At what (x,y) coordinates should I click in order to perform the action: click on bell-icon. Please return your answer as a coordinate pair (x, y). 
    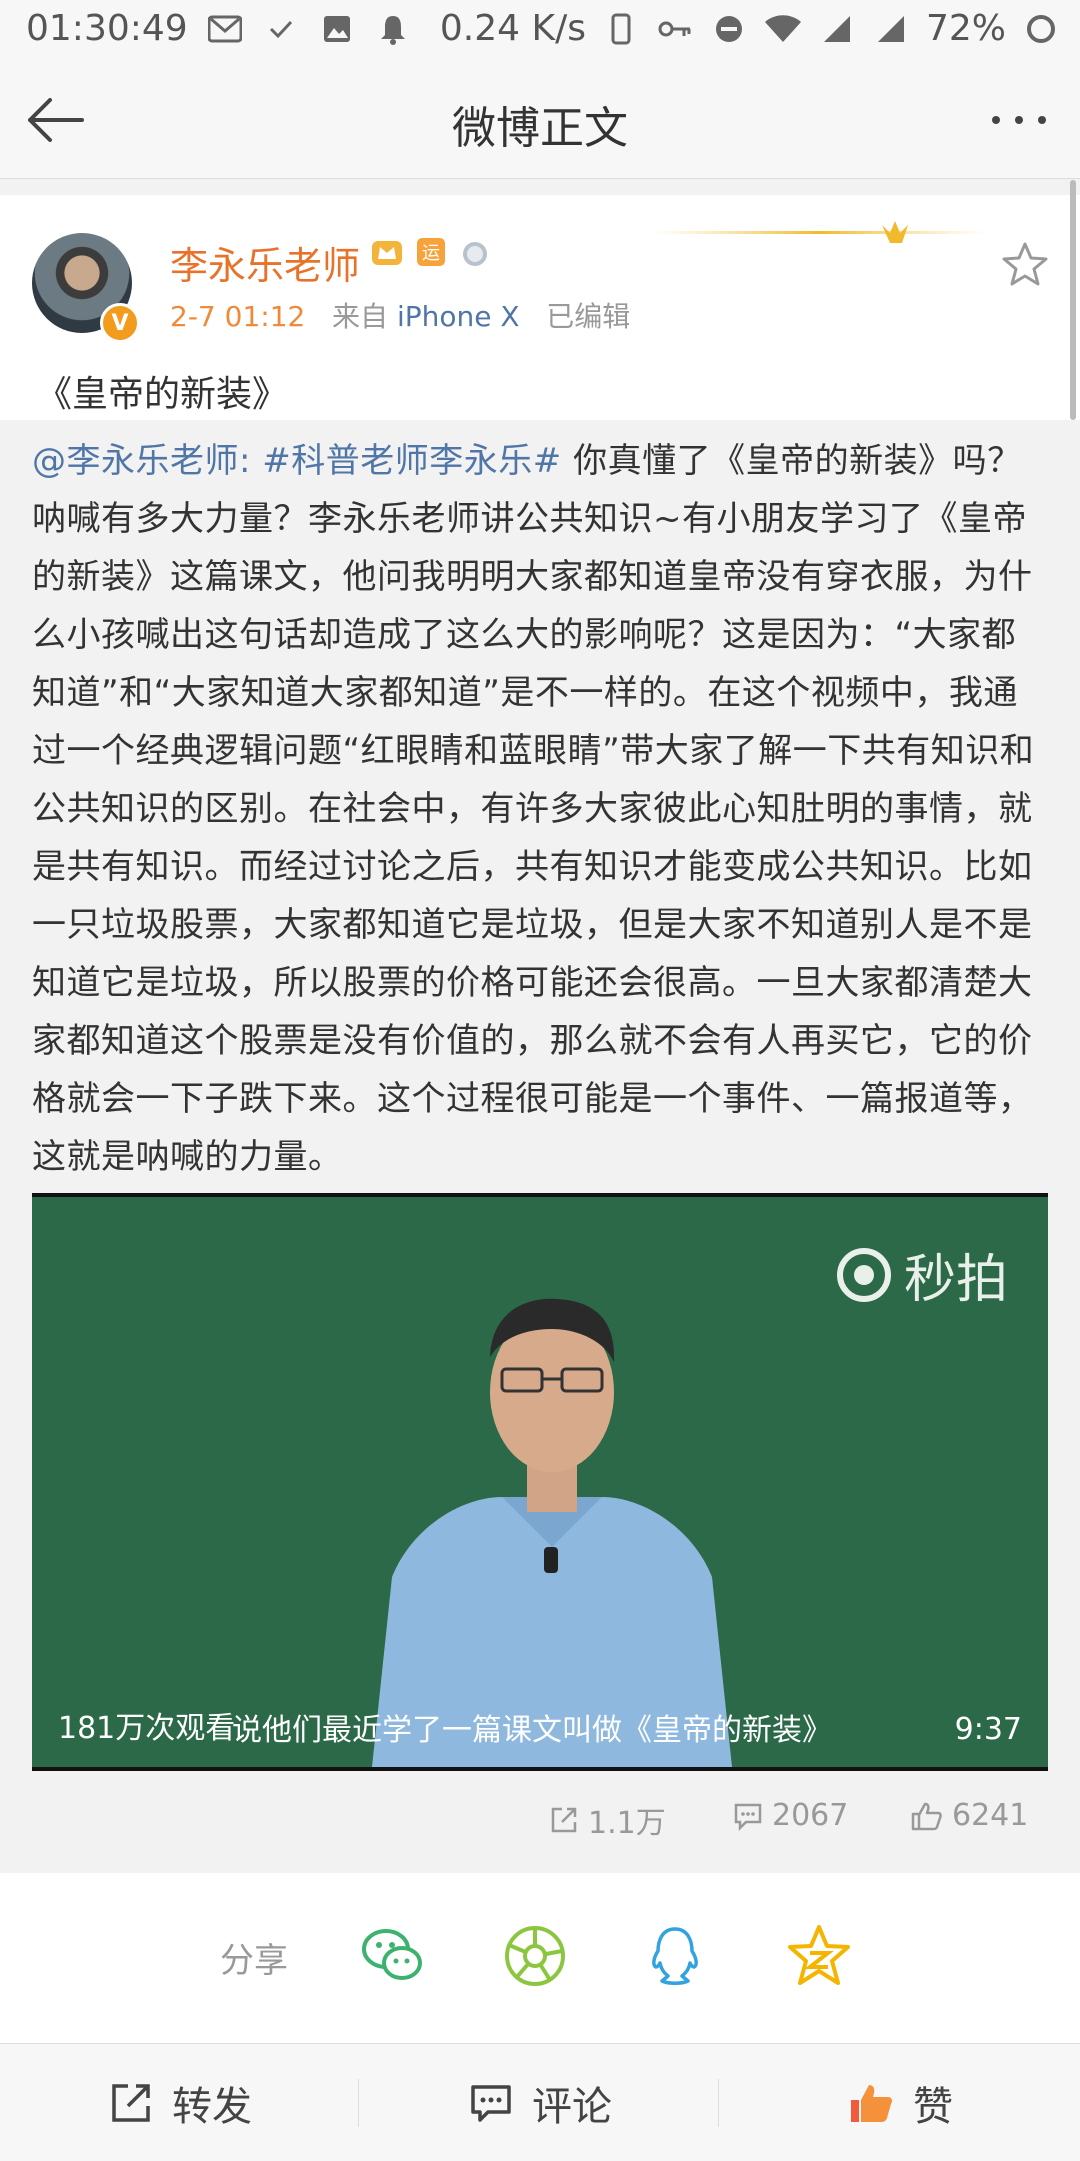
    Looking at the image, I should click on (393, 29).